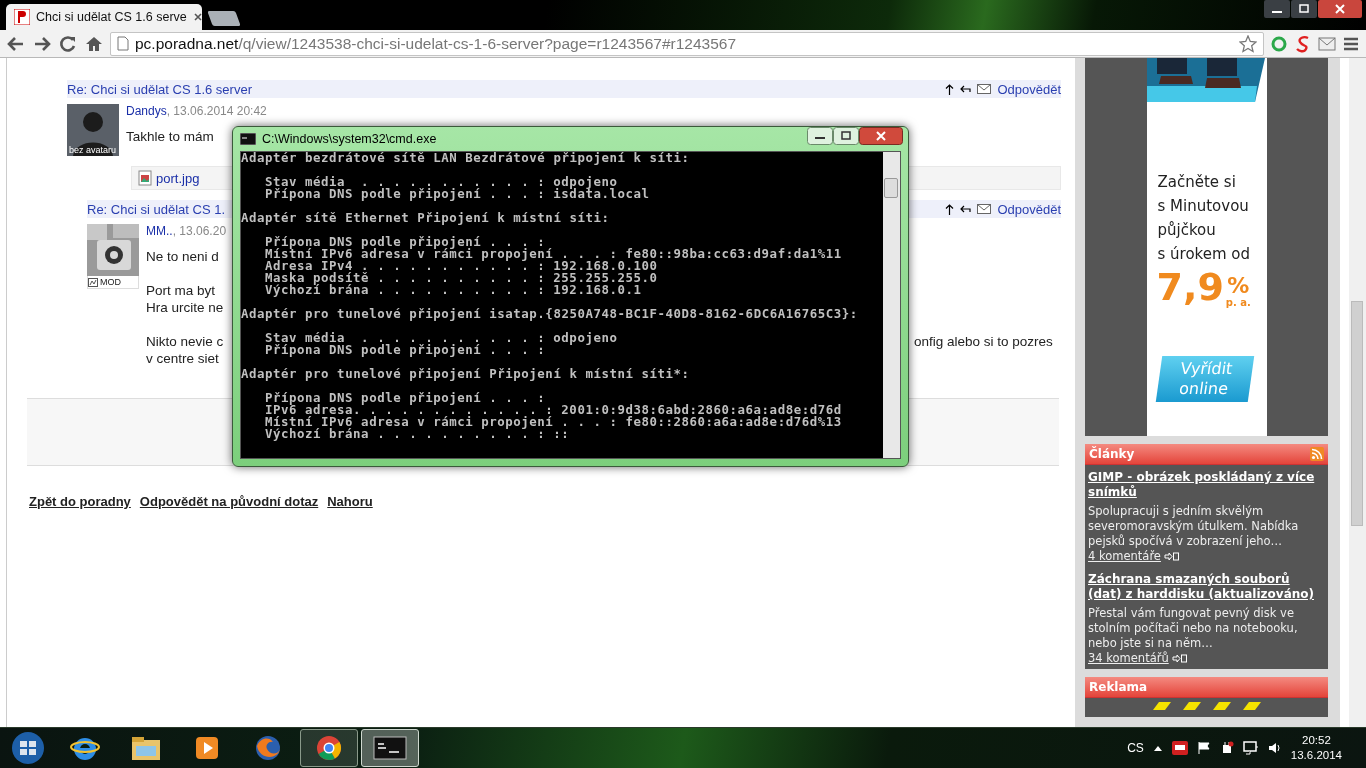 The width and height of the screenshot is (1366, 768). What do you see at coordinates (104, 17) in the screenshot?
I see `browser-tab: Chci si udělat CS 1.6 serve` at bounding box center [104, 17].